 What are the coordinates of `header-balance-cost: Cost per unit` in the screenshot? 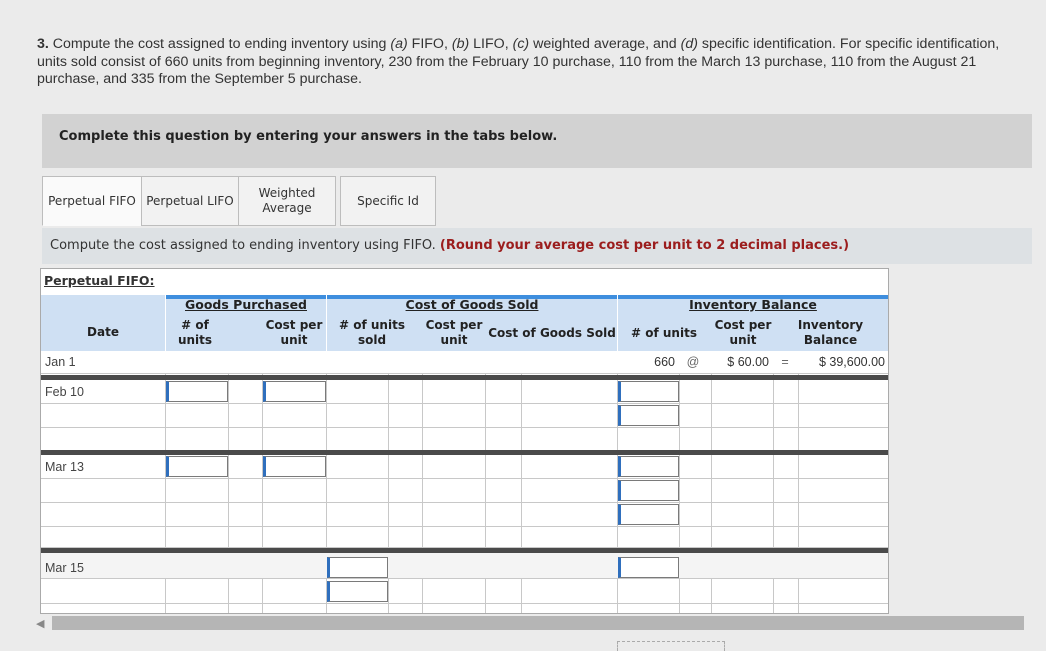 It's located at (743, 332).